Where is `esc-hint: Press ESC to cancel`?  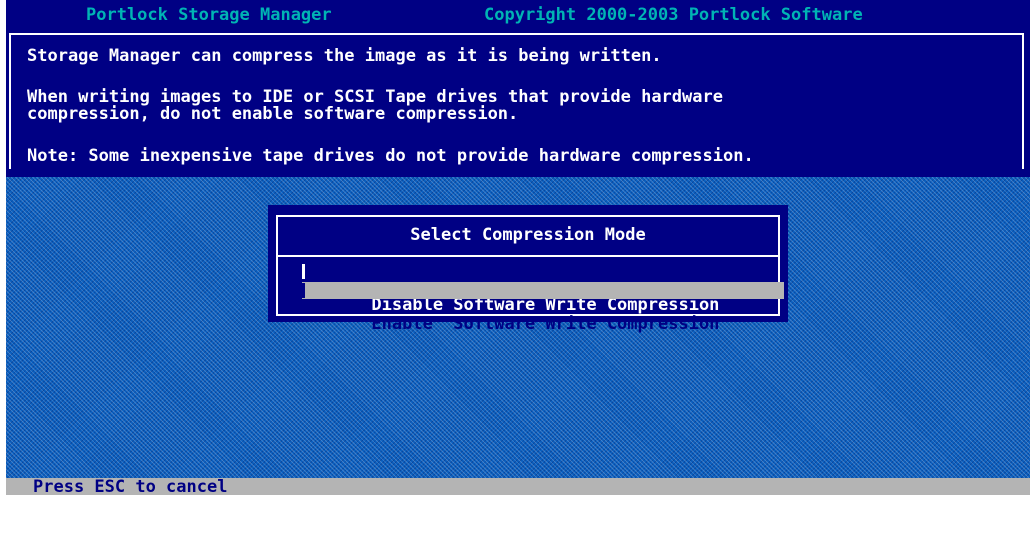
esc-hint: Press ESC to cancel is located at coordinates (130, 487).